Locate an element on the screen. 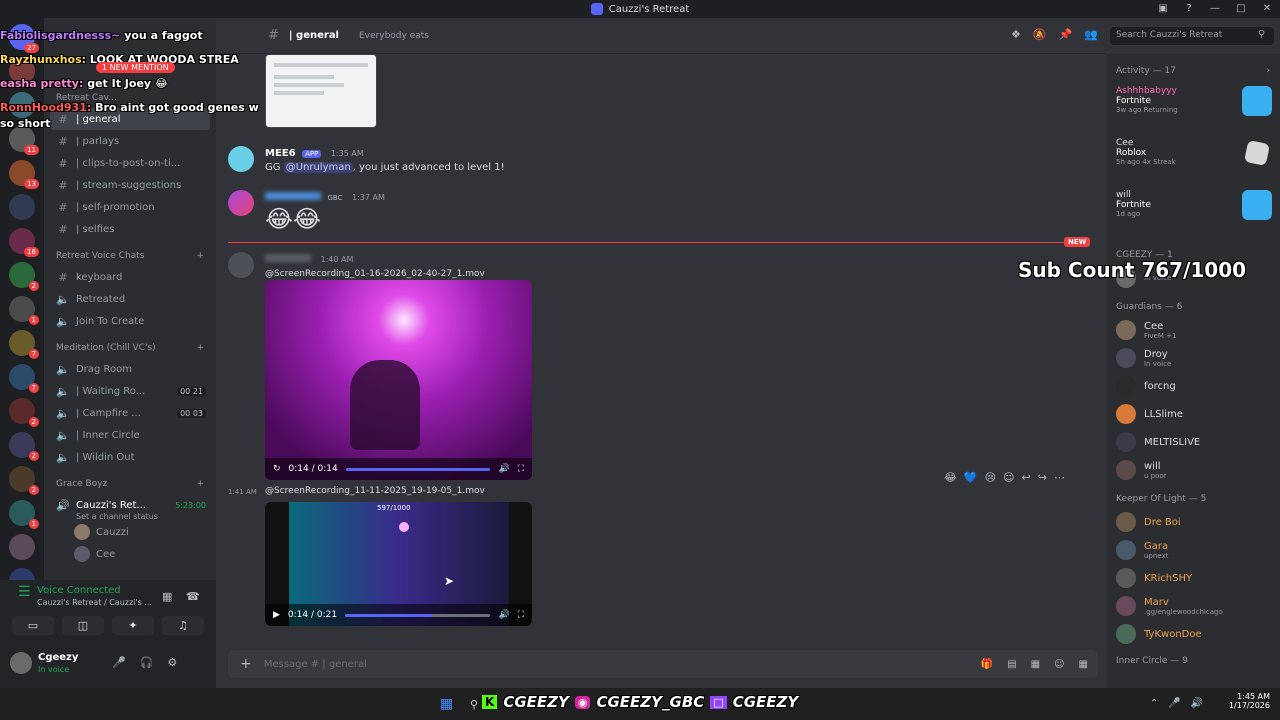 This screenshot has width=1280, height=720. more-icon: ⋯ is located at coordinates (1059, 477).